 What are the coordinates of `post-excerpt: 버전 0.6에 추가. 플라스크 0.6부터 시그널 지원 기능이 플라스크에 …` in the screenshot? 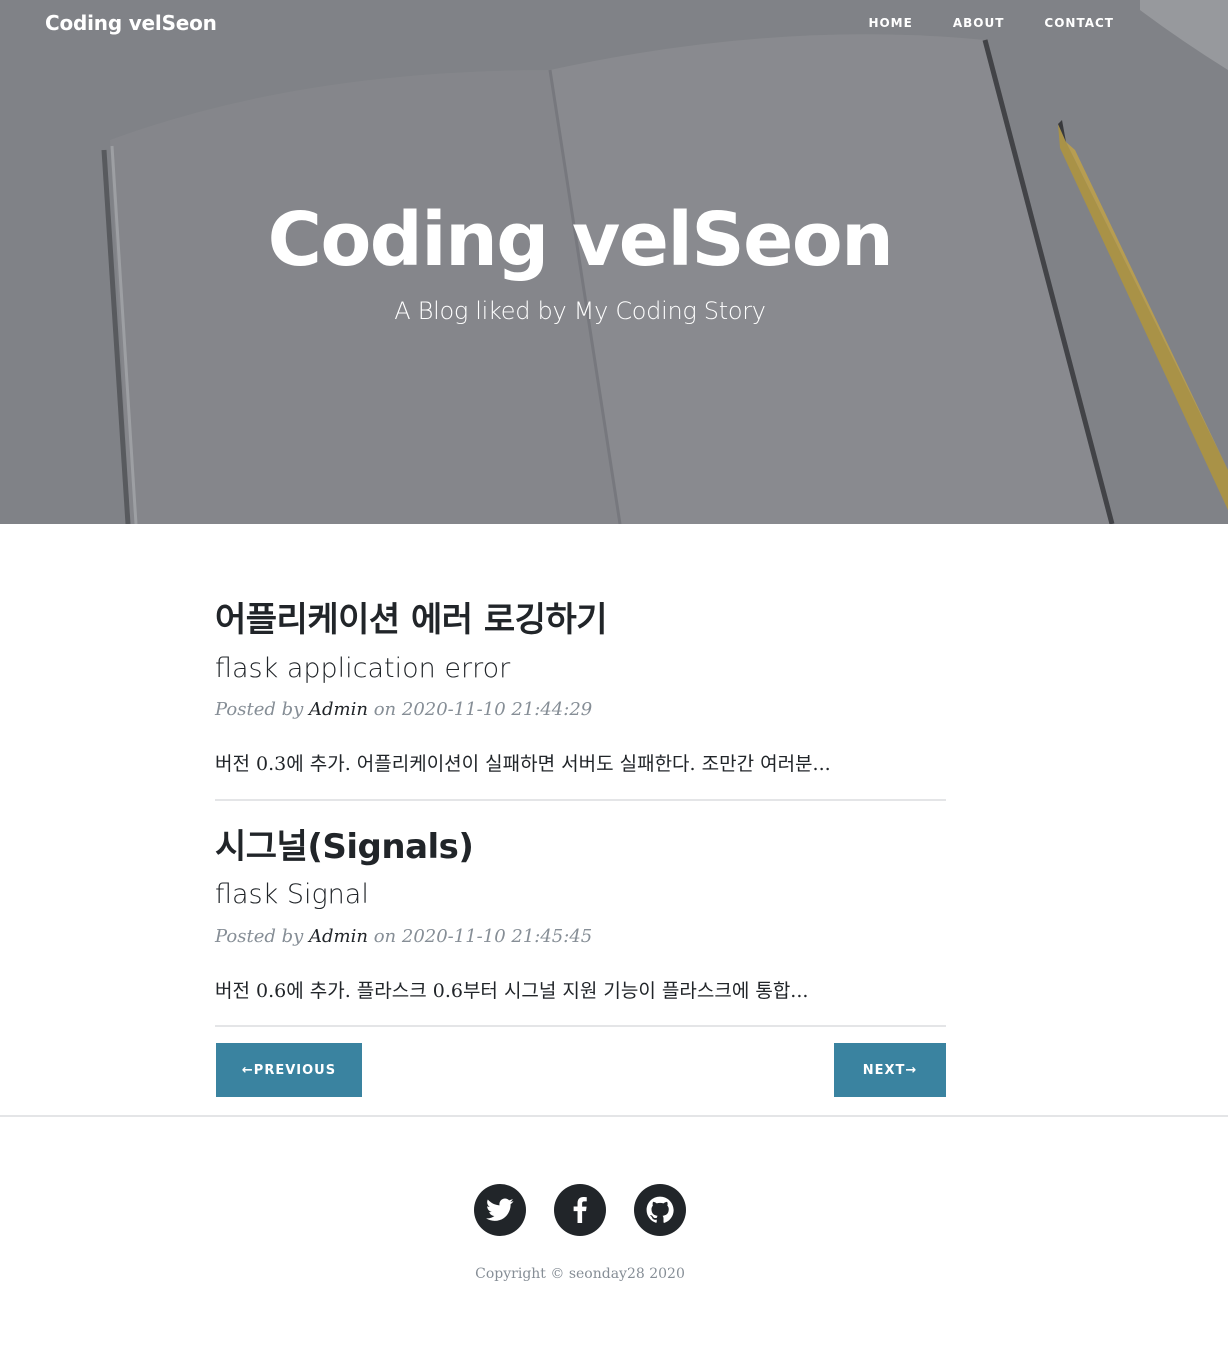 It's located at (512, 990).